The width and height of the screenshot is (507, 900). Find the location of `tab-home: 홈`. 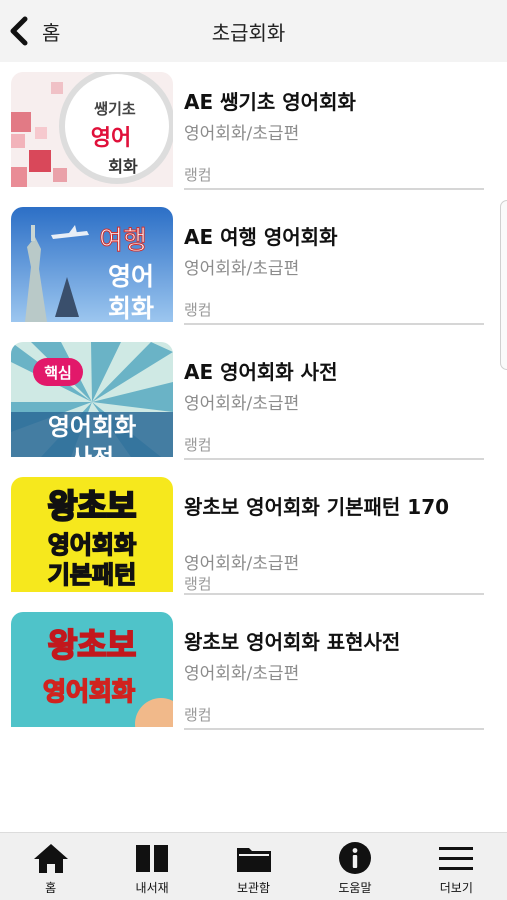

tab-home: 홈 is located at coordinates (50, 866).